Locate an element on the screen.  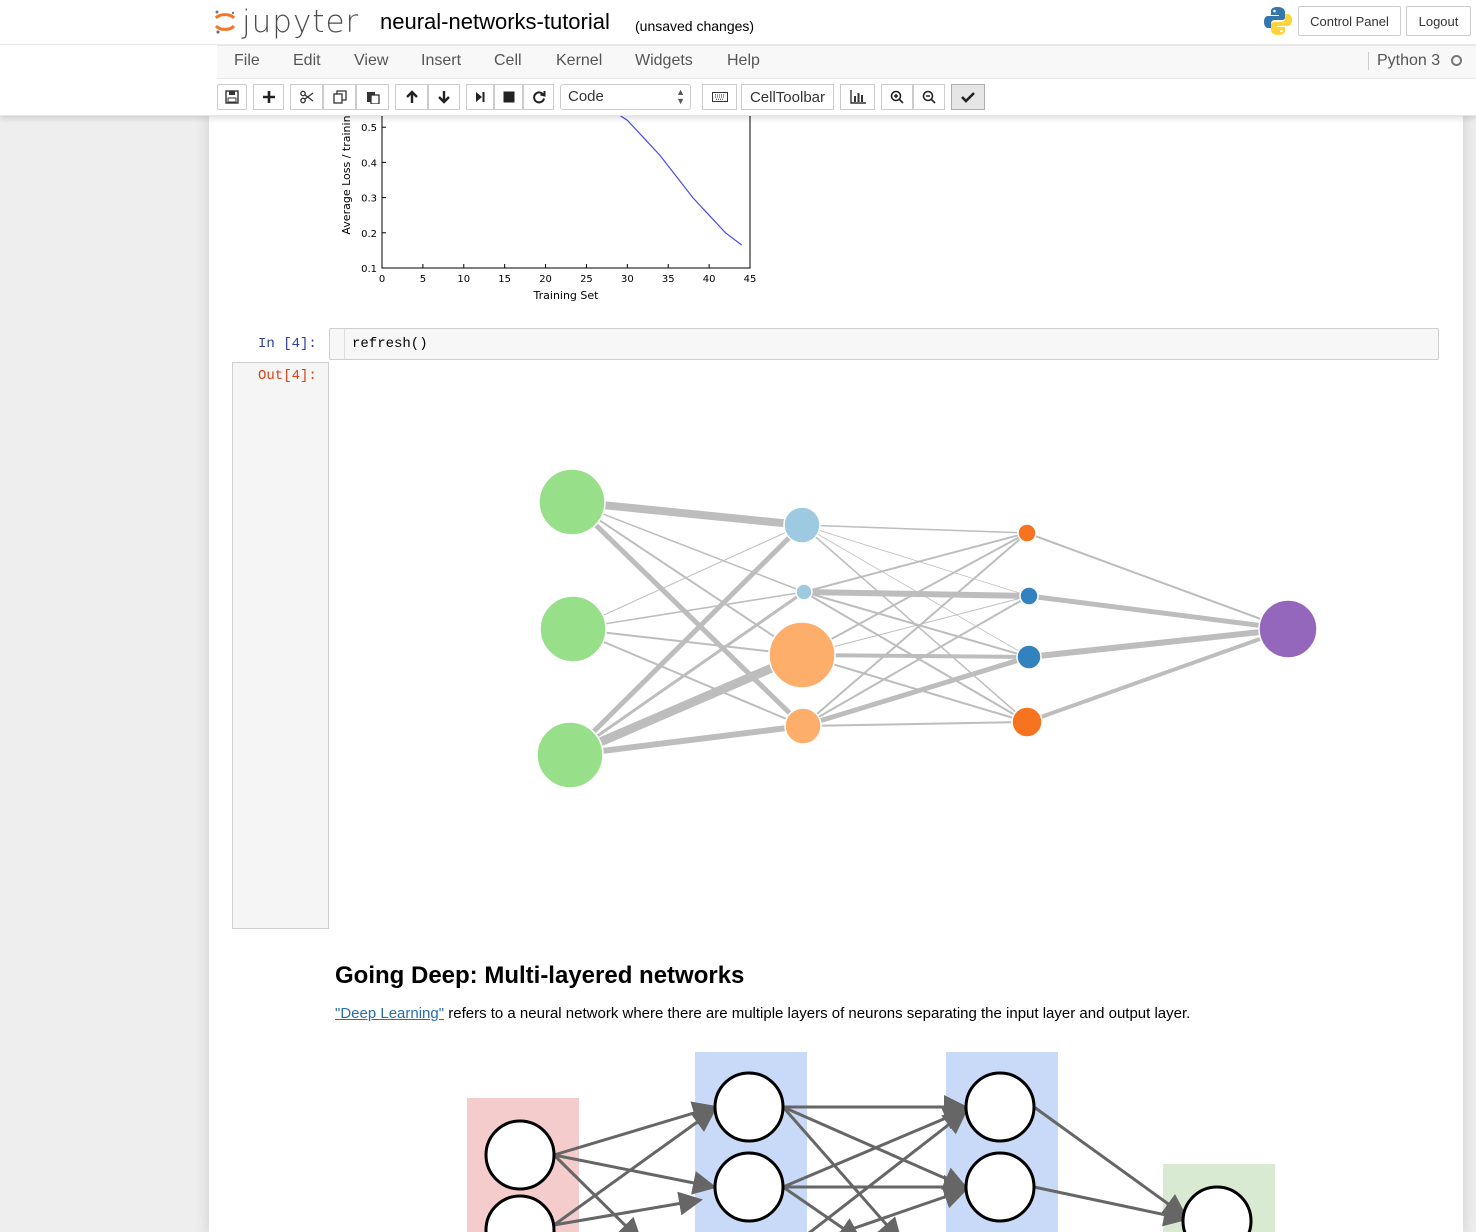
cell-type-select: Code ▲ ▼ is located at coordinates (625, 97).